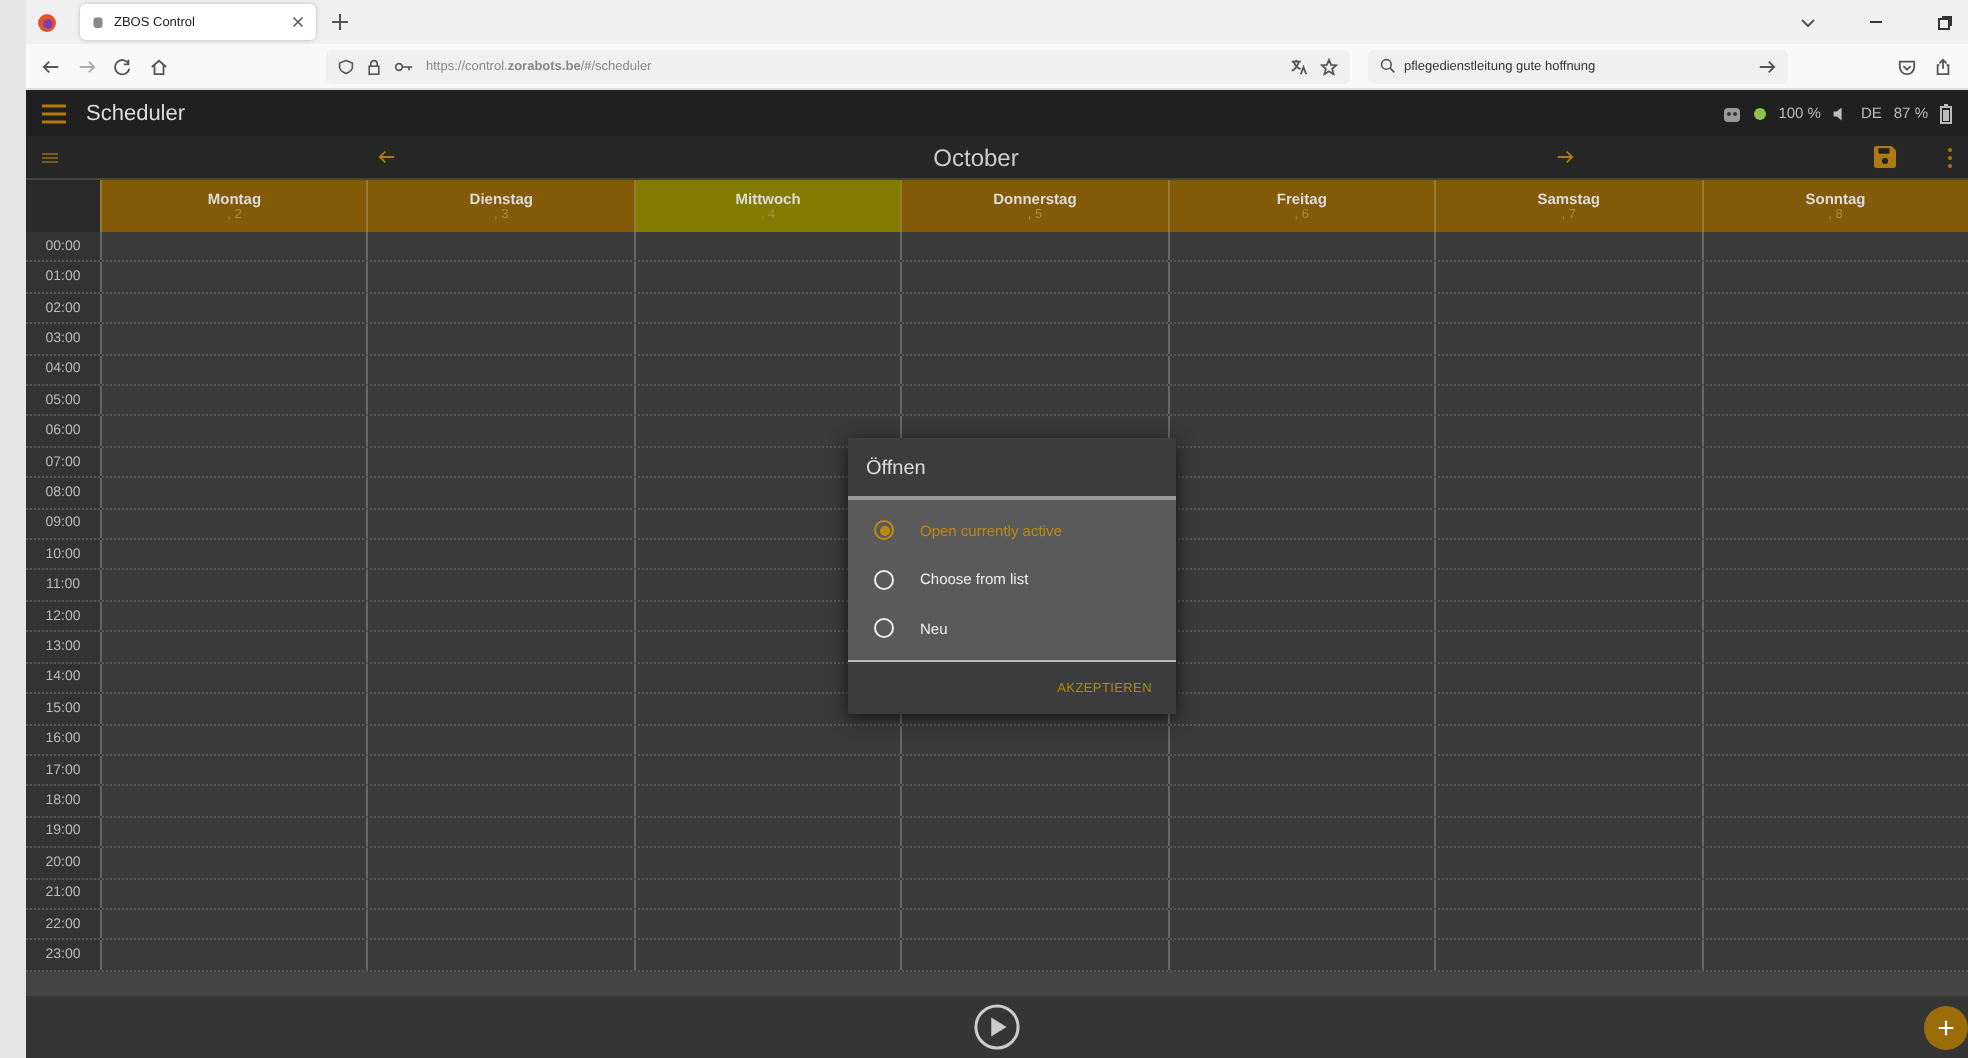 The width and height of the screenshot is (1968, 1058). What do you see at coordinates (1885, 157) in the screenshot?
I see `save-icon` at bounding box center [1885, 157].